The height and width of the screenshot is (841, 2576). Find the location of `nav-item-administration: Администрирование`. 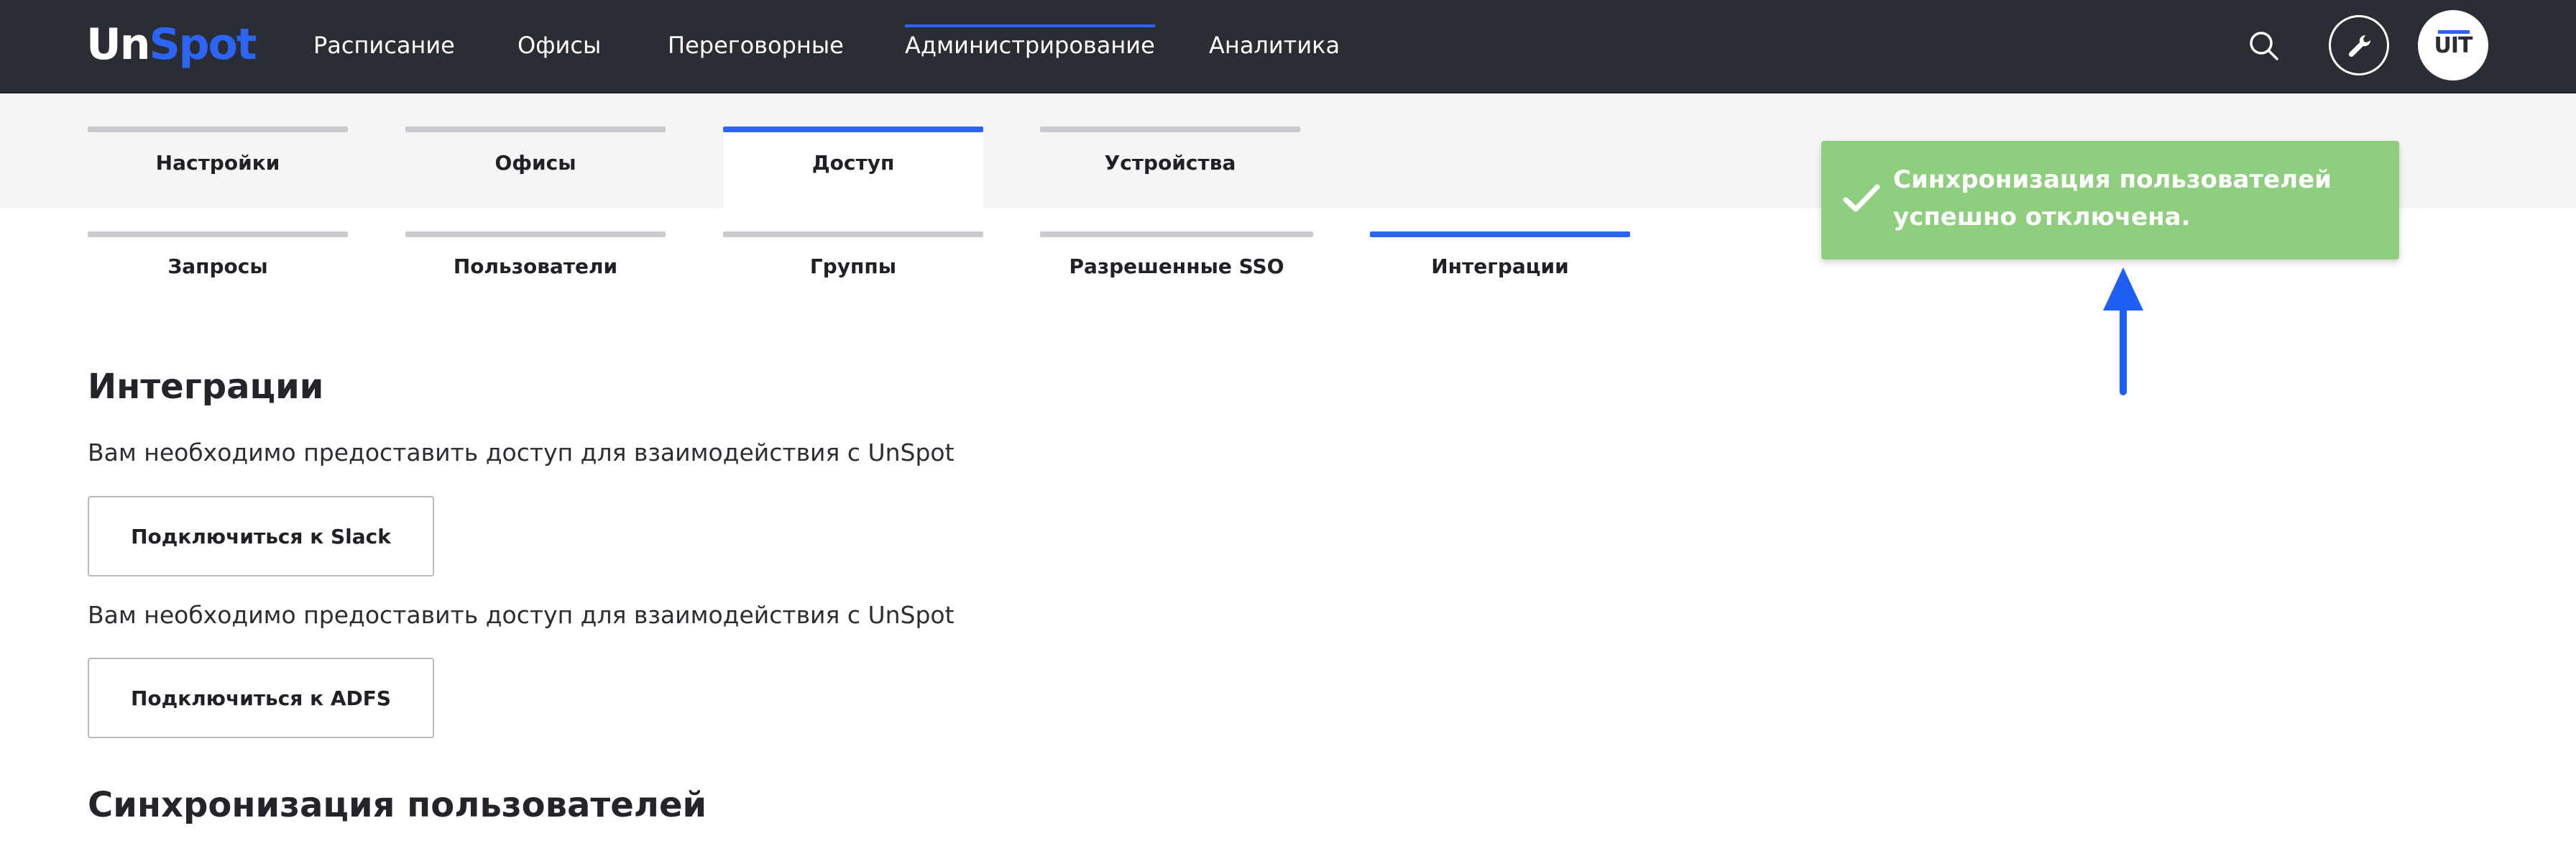

nav-item-administration: Администрирование is located at coordinates (1030, 43).